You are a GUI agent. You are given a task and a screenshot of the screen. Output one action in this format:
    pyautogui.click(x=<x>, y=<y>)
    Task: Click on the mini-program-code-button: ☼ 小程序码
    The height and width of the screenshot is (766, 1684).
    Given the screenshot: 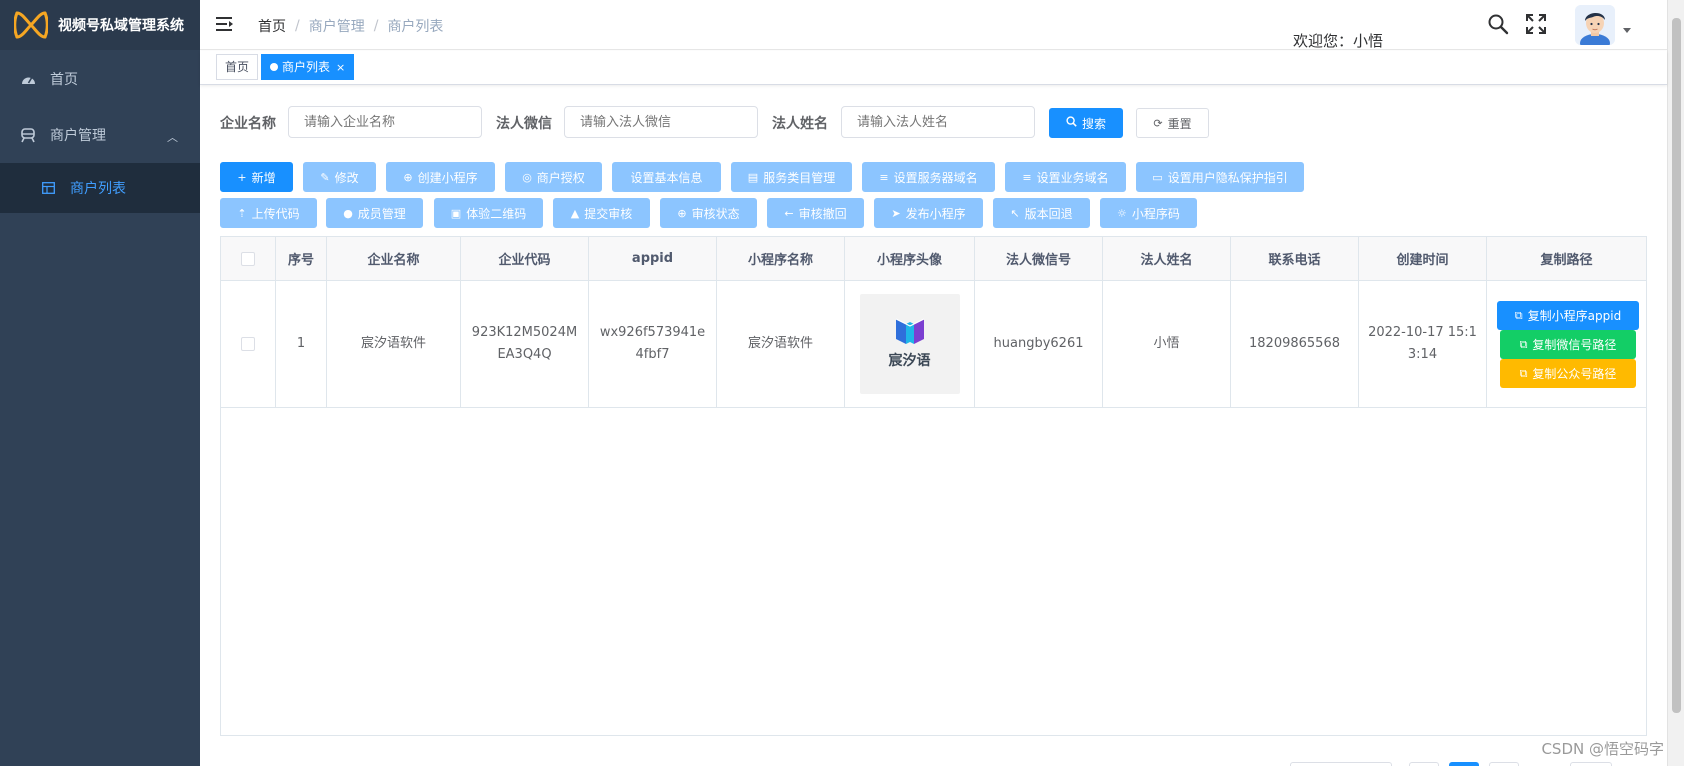 What is the action you would take?
    pyautogui.click(x=1148, y=213)
    